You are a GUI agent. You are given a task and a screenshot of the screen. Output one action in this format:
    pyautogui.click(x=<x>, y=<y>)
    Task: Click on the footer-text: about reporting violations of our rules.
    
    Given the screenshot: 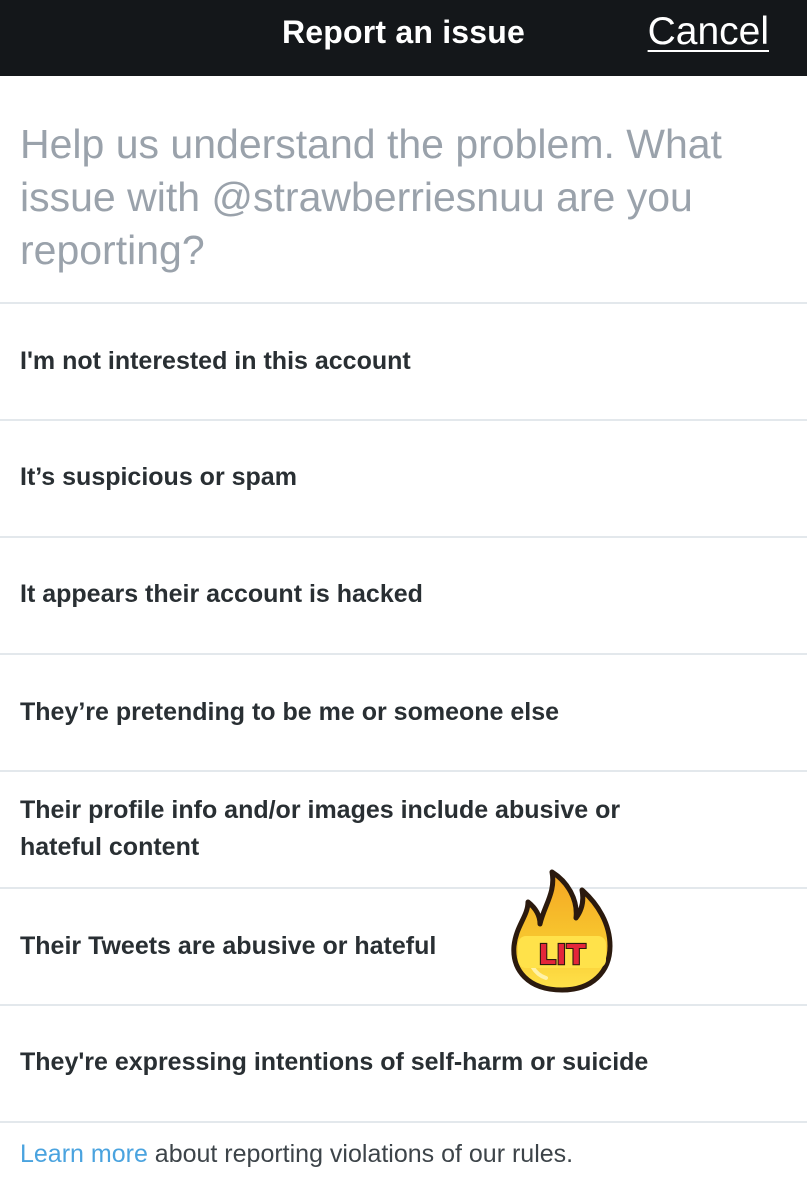 What is the action you would take?
    pyautogui.click(x=360, y=1154)
    